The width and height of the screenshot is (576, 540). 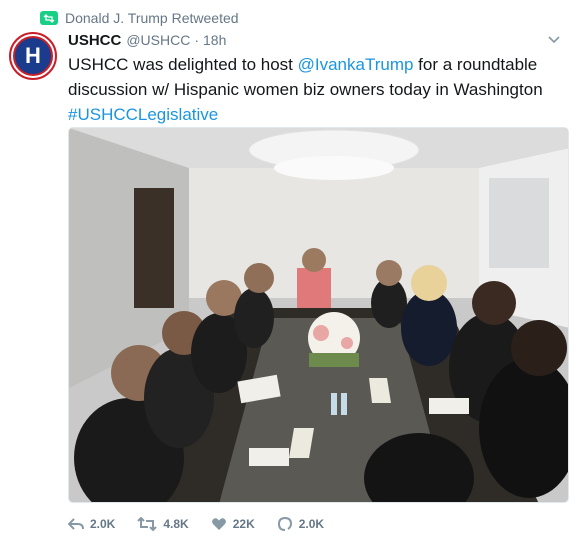 I want to click on tweet-actions: 2.0K 4.8K 22K 2.0K, so click(x=207, y=524).